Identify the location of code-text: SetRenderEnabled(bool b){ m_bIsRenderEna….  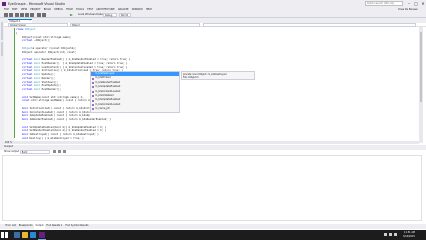
(68, 131).